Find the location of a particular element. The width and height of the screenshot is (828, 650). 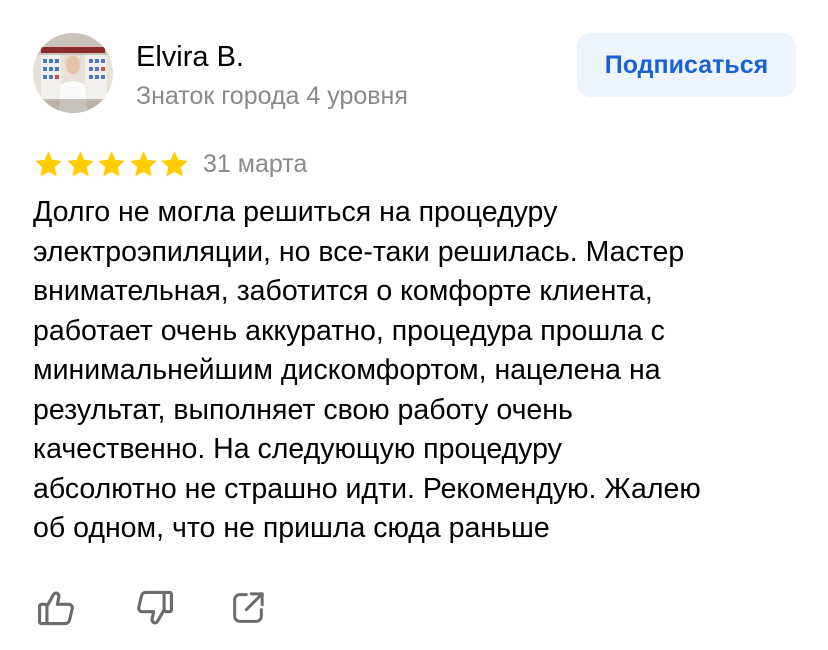

dislike-button is located at coordinates (154, 608).